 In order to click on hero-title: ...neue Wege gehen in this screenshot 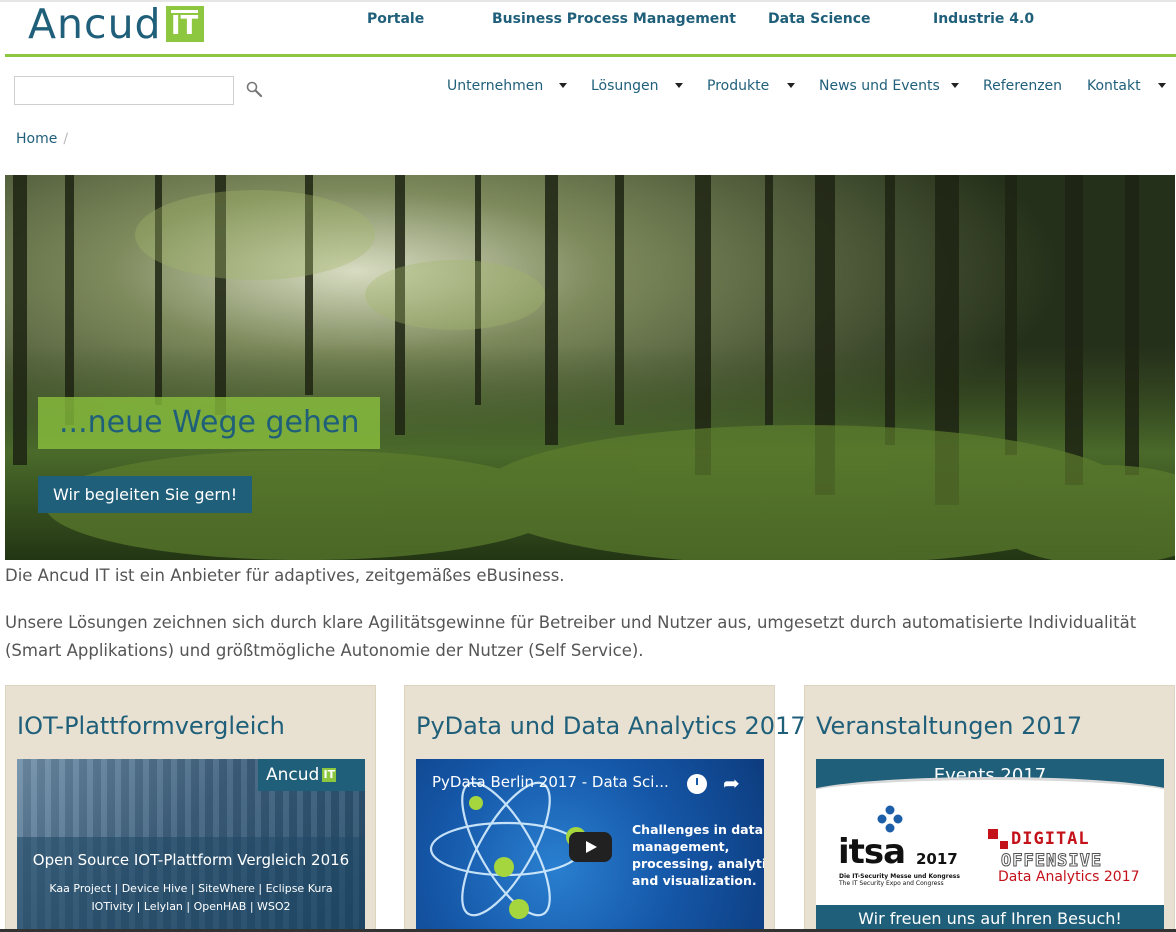, I will do `click(209, 423)`.